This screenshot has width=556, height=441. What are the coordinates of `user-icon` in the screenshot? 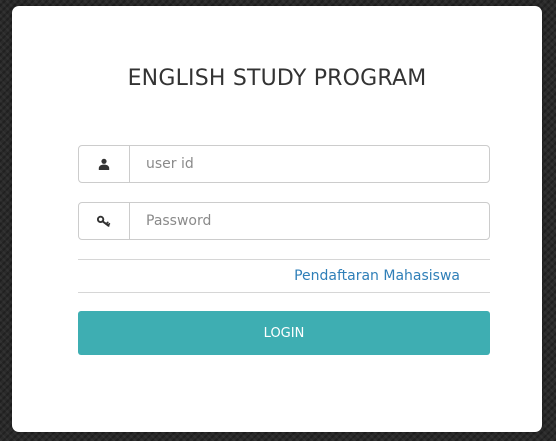 It's located at (104, 164).